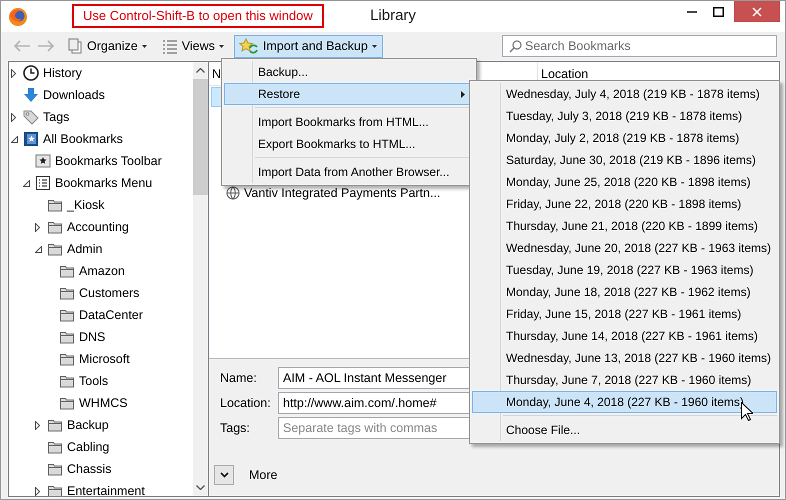 This screenshot has height=500, width=786. What do you see at coordinates (235, 428) in the screenshot?
I see `field-label: Tags:` at bounding box center [235, 428].